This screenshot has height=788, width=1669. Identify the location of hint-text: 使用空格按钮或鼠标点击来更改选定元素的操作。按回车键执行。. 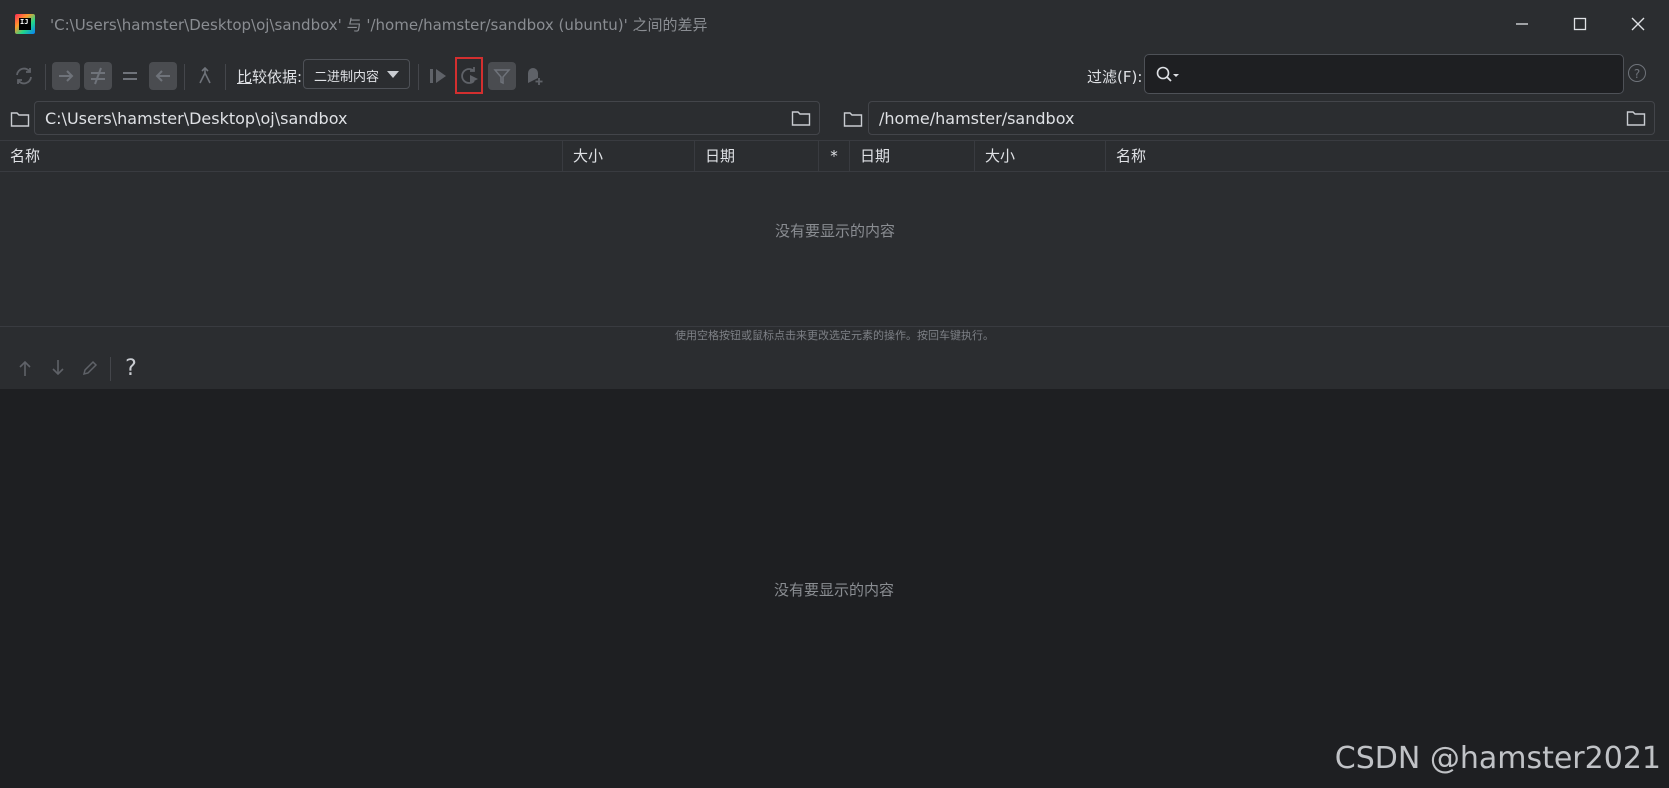
(834, 336).